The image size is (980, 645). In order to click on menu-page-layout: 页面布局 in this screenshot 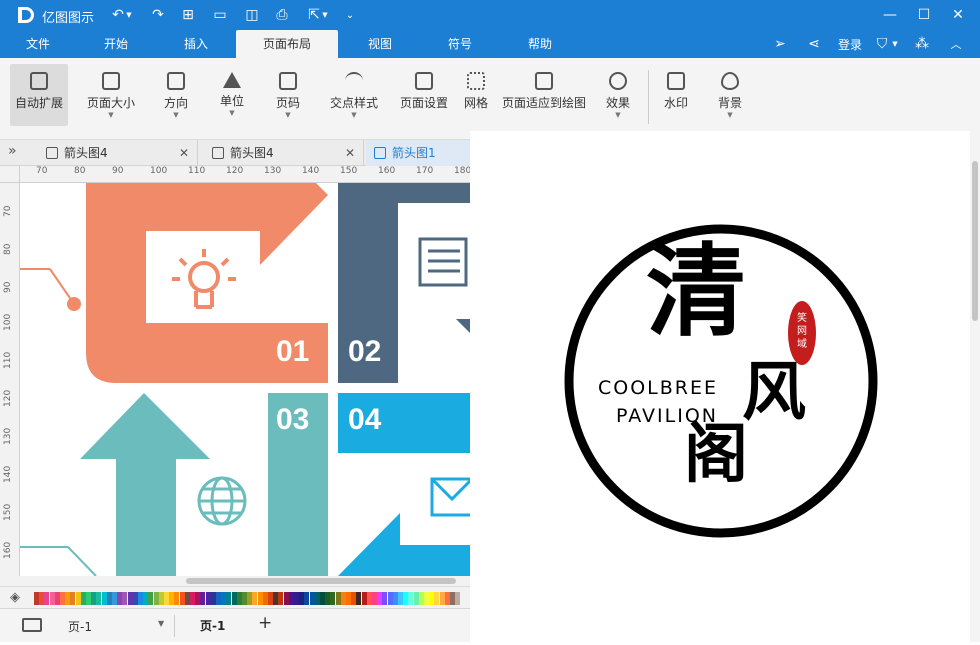, I will do `click(287, 44)`.